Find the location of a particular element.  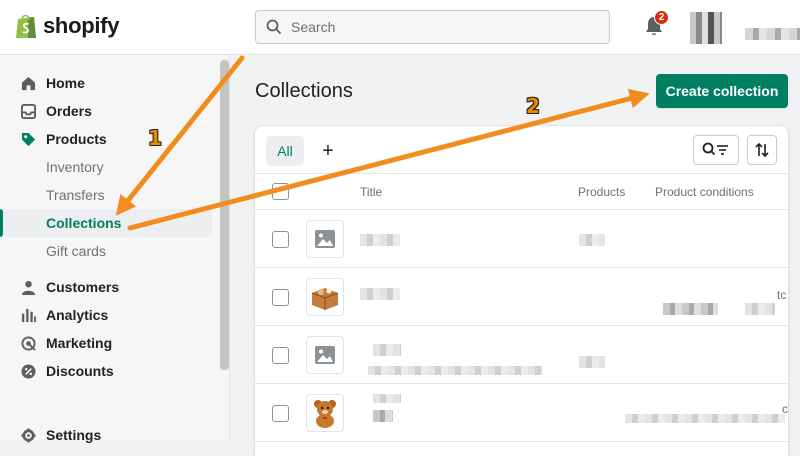

sidebar-item-label: Marketing is located at coordinates (79, 343).